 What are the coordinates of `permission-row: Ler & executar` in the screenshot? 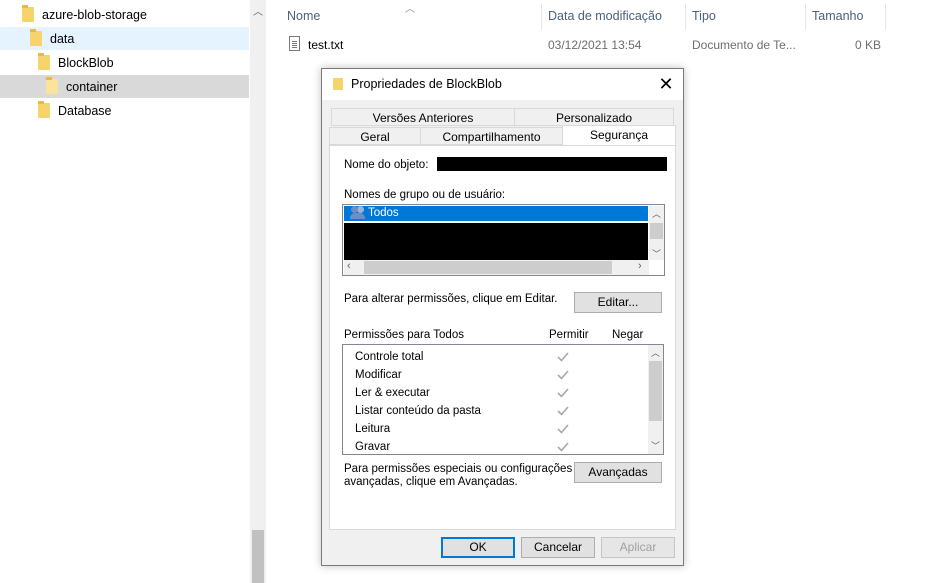 It's located at (392, 393).